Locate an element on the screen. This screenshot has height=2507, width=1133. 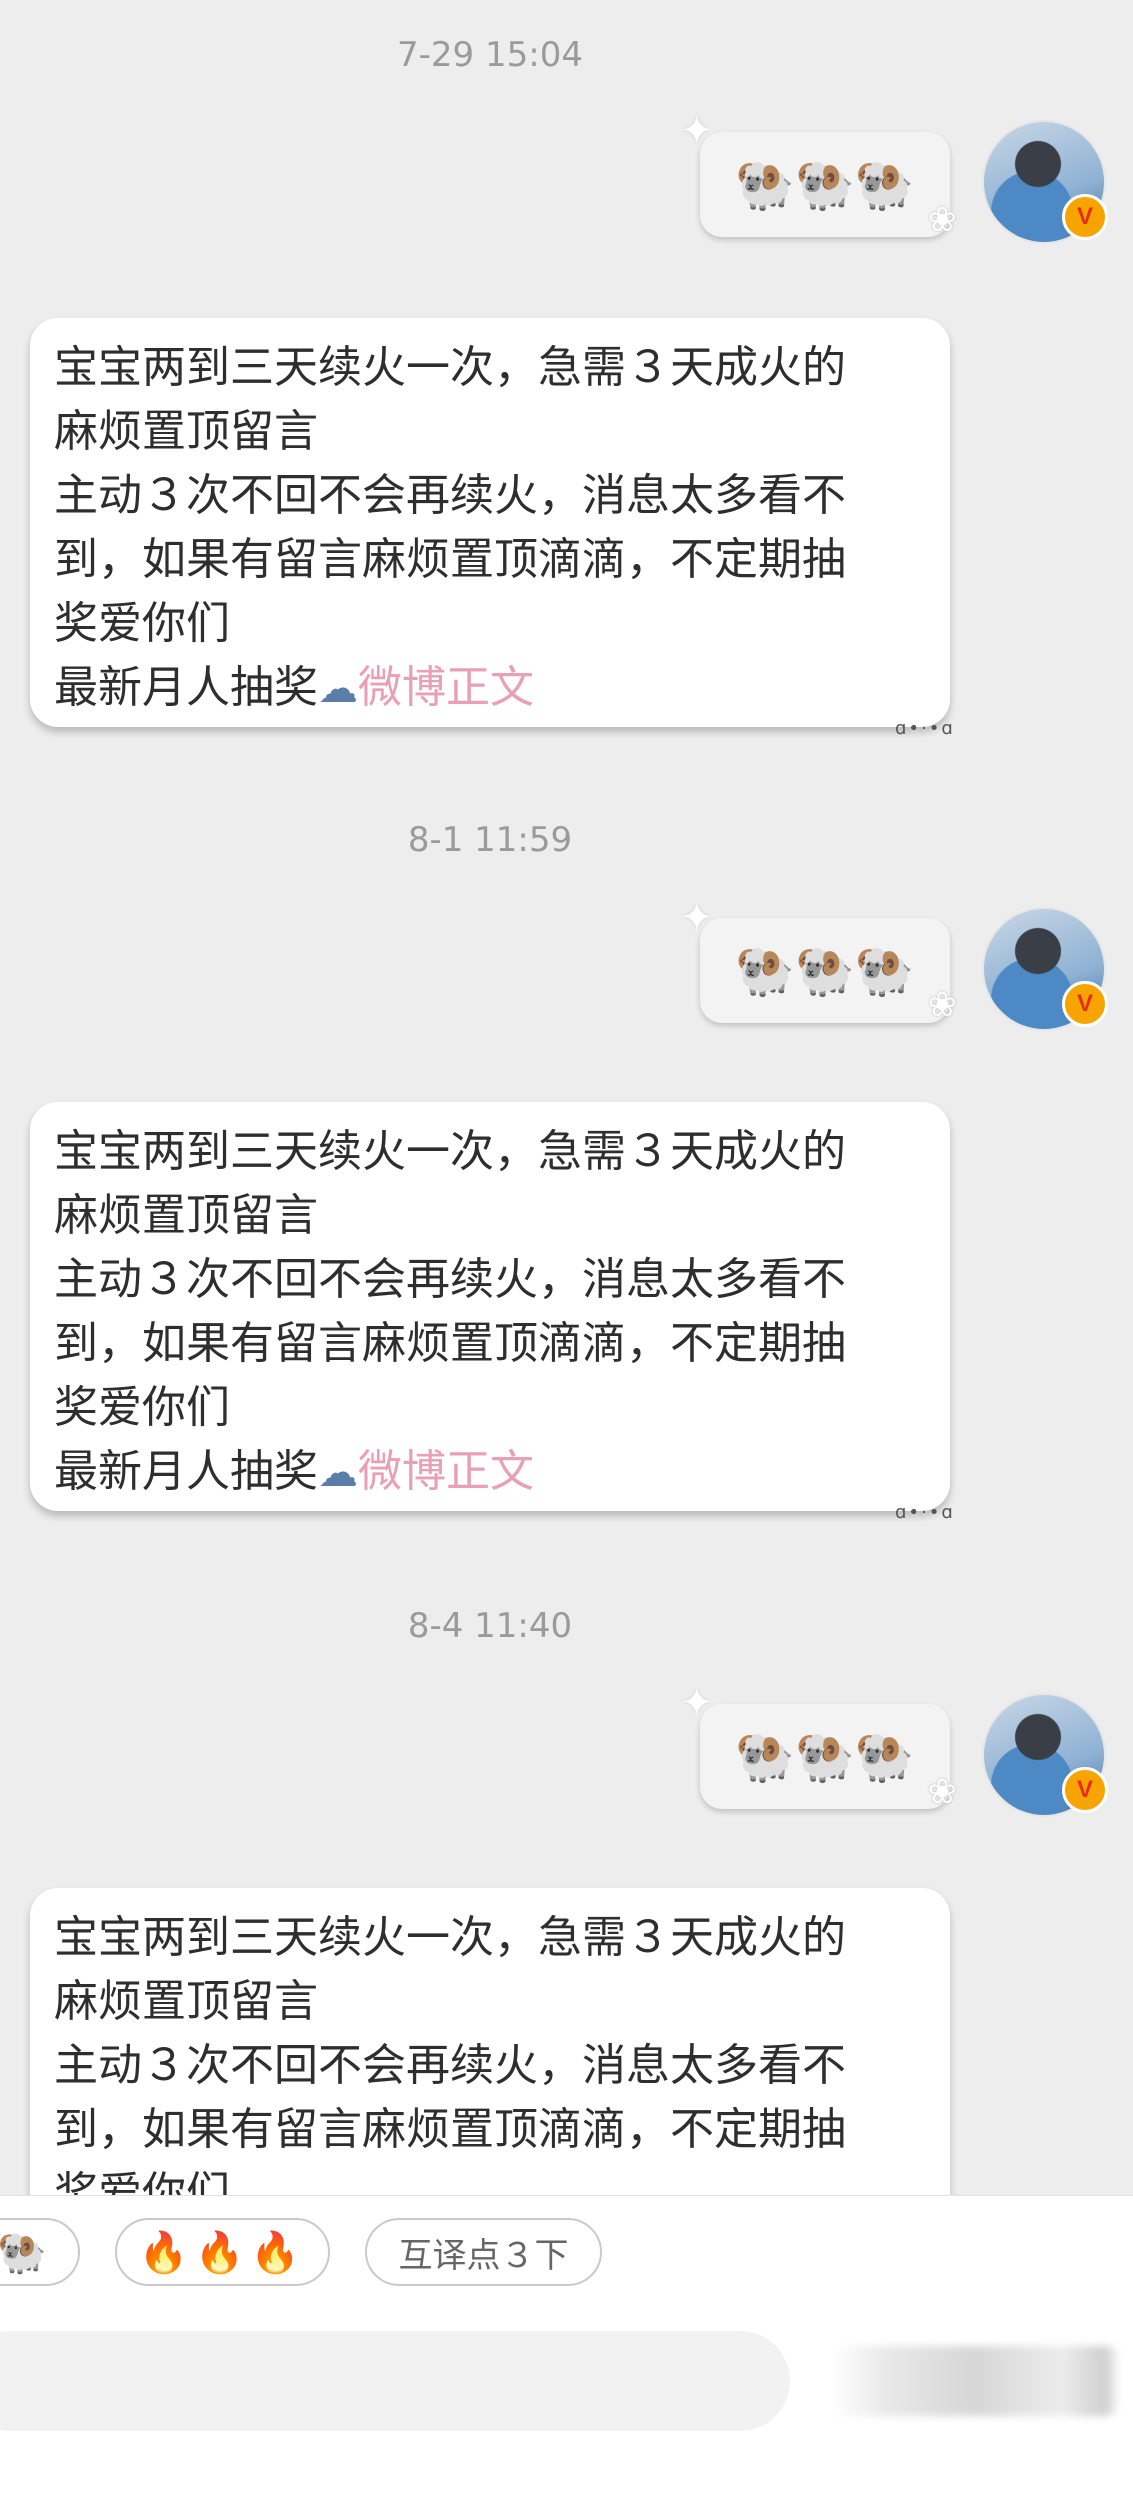
quick-reply-chip: 🔥🔥🔥 is located at coordinates (222, 2252).